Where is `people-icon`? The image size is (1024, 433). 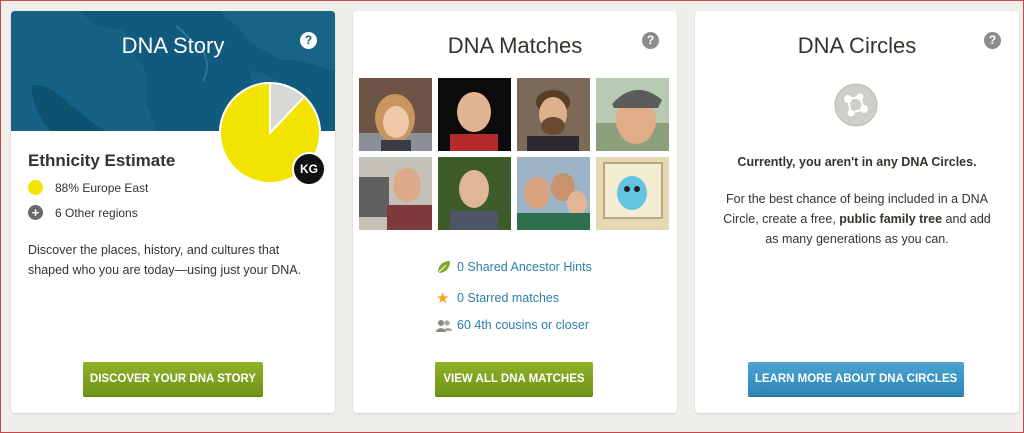 people-icon is located at coordinates (444, 325).